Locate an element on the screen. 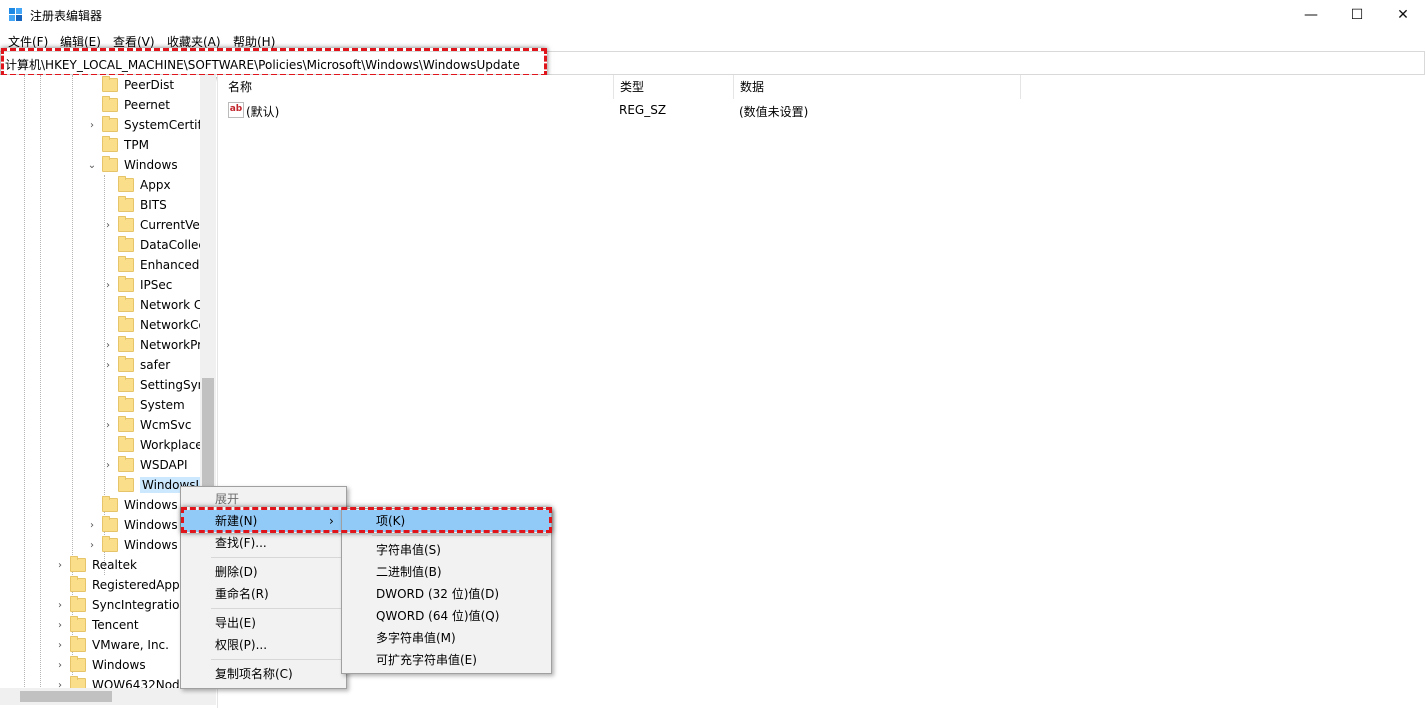  tree-scroll-thumb is located at coordinates (208, 438).